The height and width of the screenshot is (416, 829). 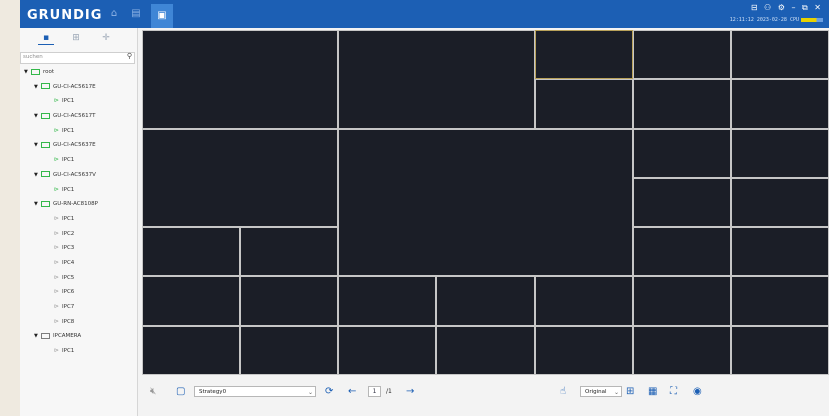 What do you see at coordinates (329, 391) in the screenshot?
I see `refresh-icon: ⟳` at bounding box center [329, 391].